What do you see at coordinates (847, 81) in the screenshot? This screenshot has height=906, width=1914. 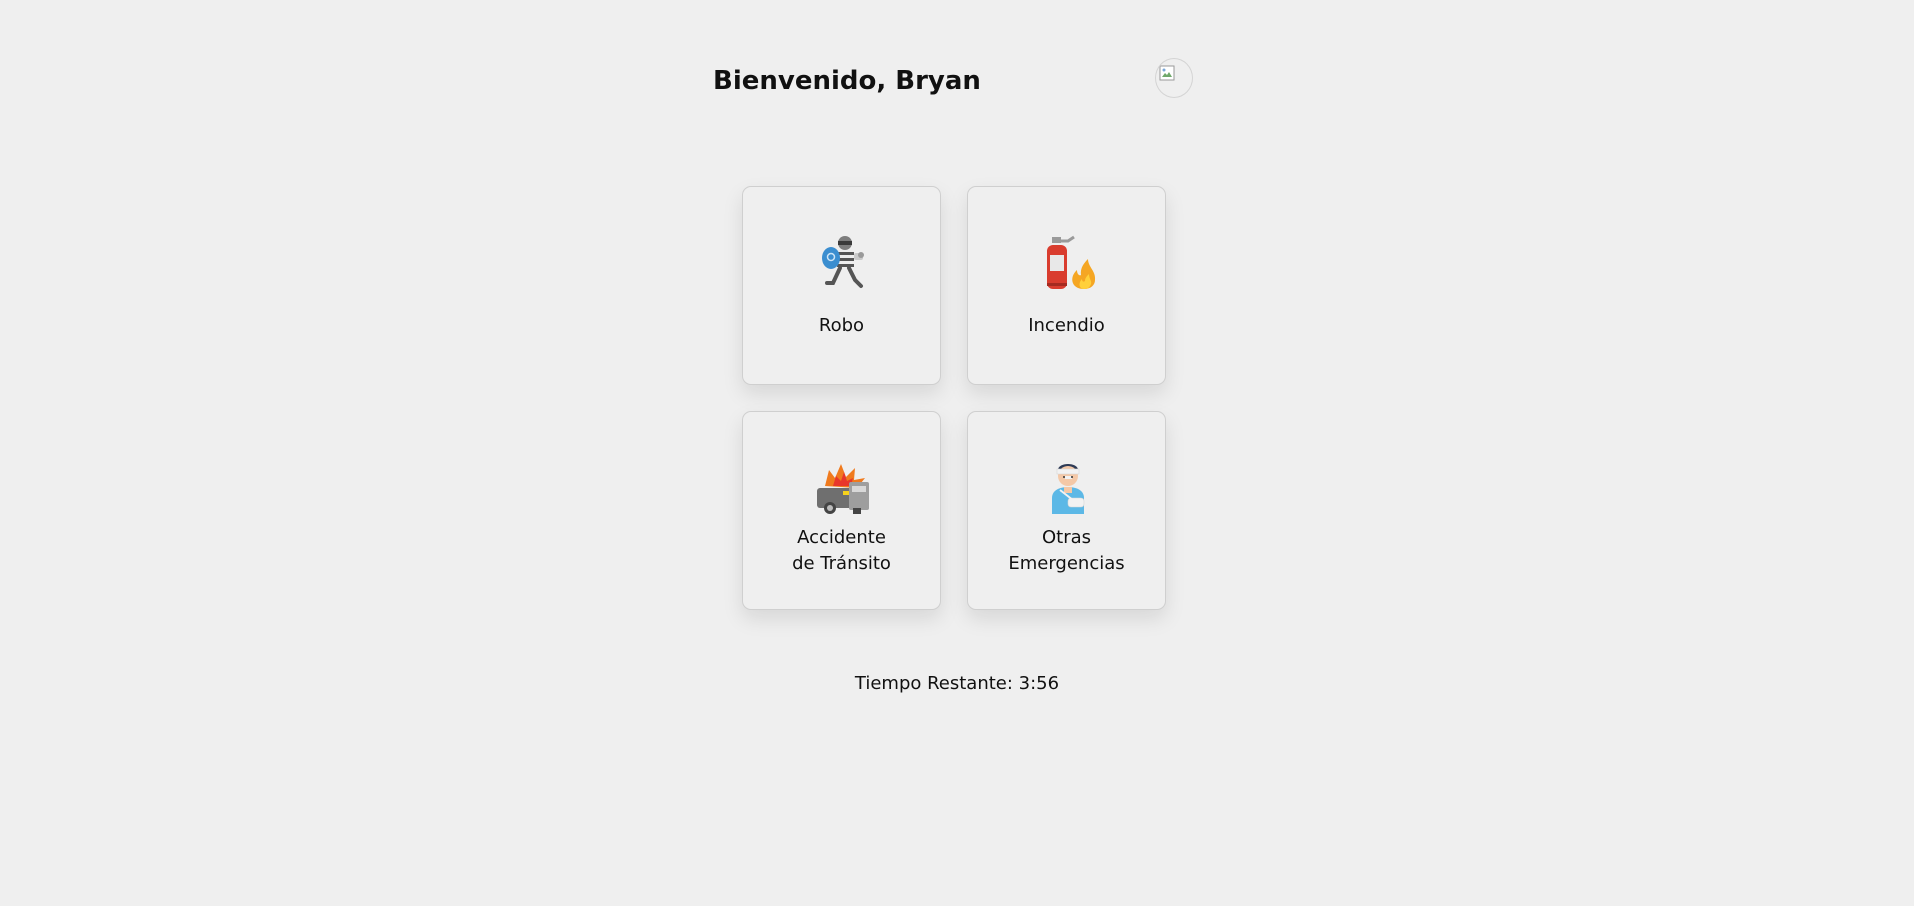 I see `welcome-title: Bienvenido, Bryan` at bounding box center [847, 81].